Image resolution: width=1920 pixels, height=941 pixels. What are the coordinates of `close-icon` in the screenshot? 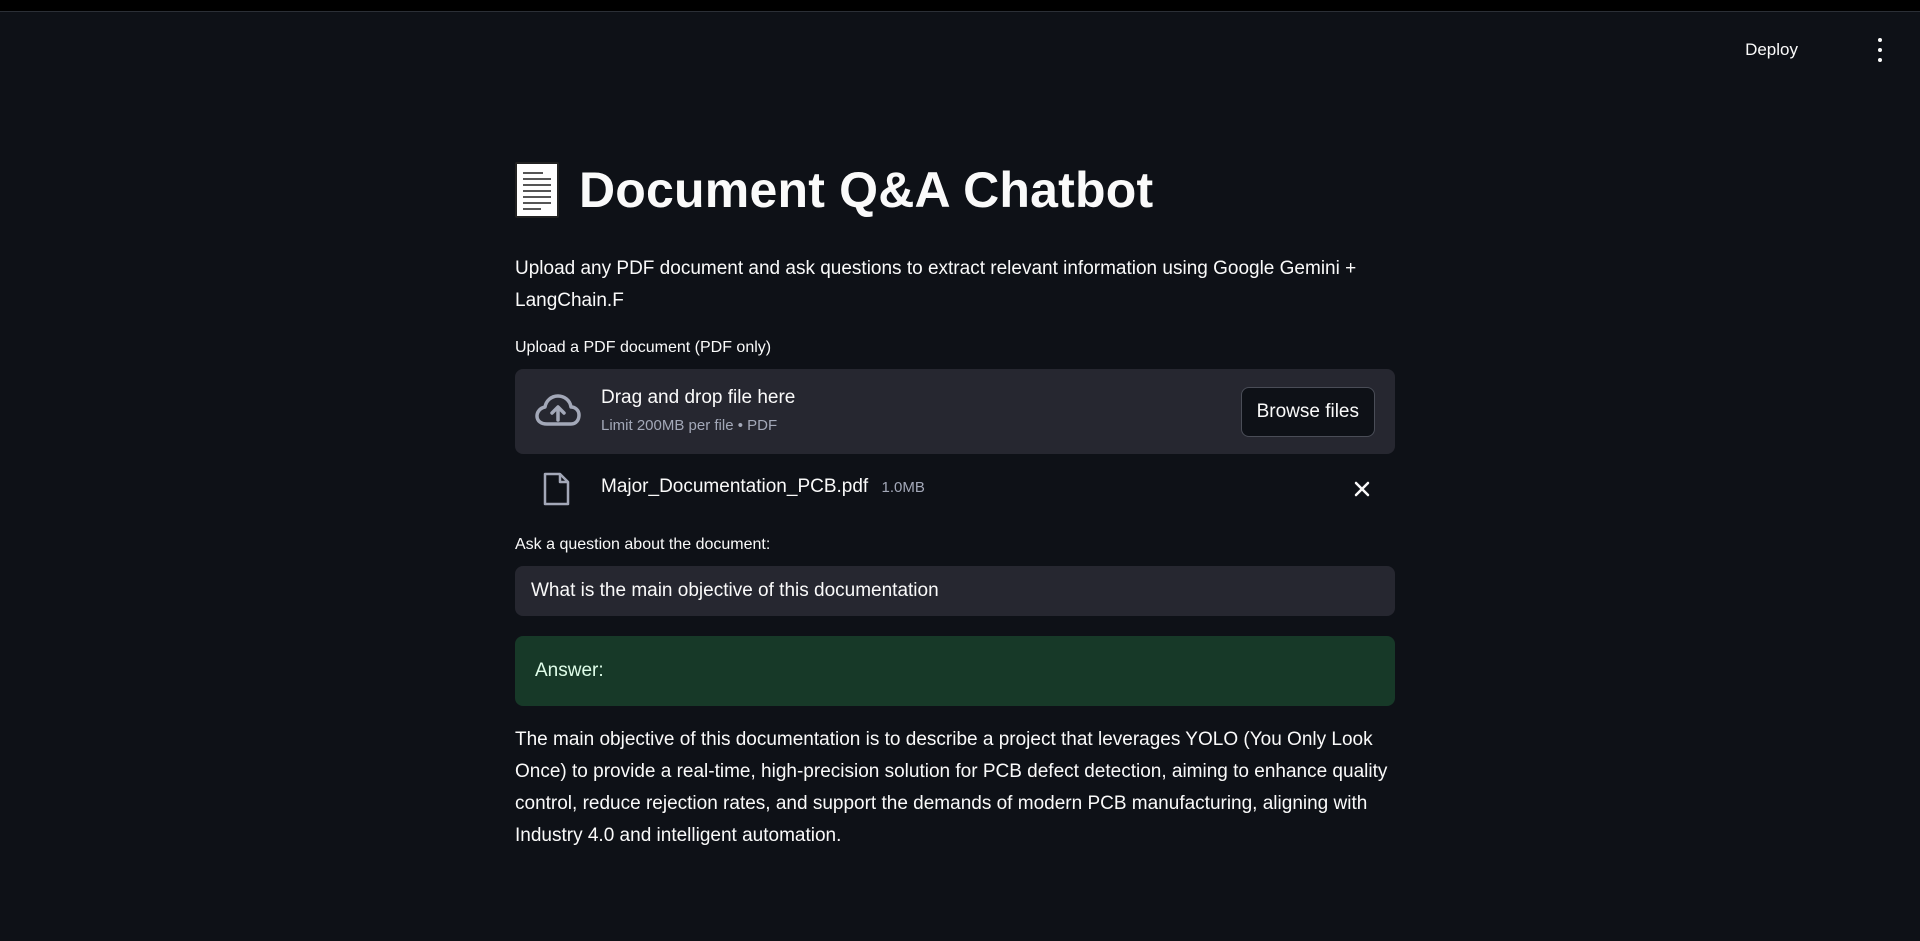 It's located at (1362, 489).